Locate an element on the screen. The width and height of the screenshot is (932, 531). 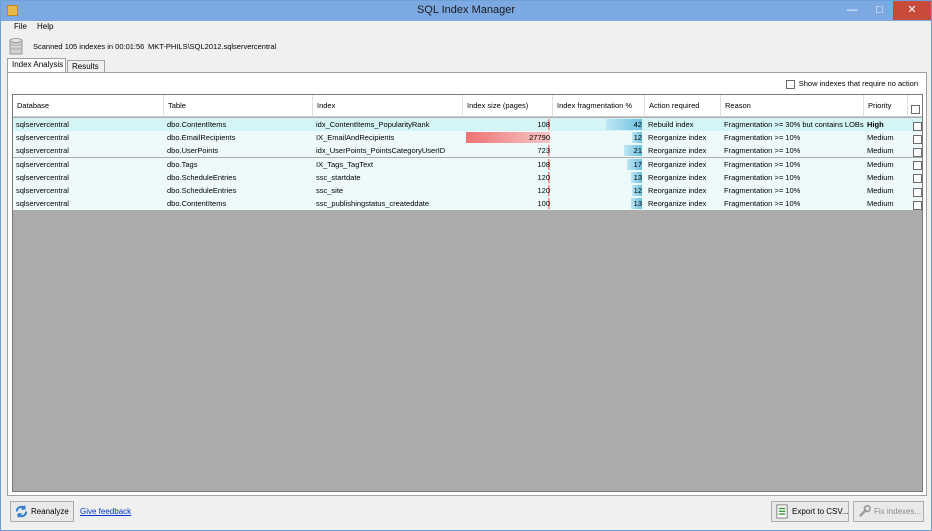
cell-text: dbo.EmailRecipients is located at coordinates (201, 138).